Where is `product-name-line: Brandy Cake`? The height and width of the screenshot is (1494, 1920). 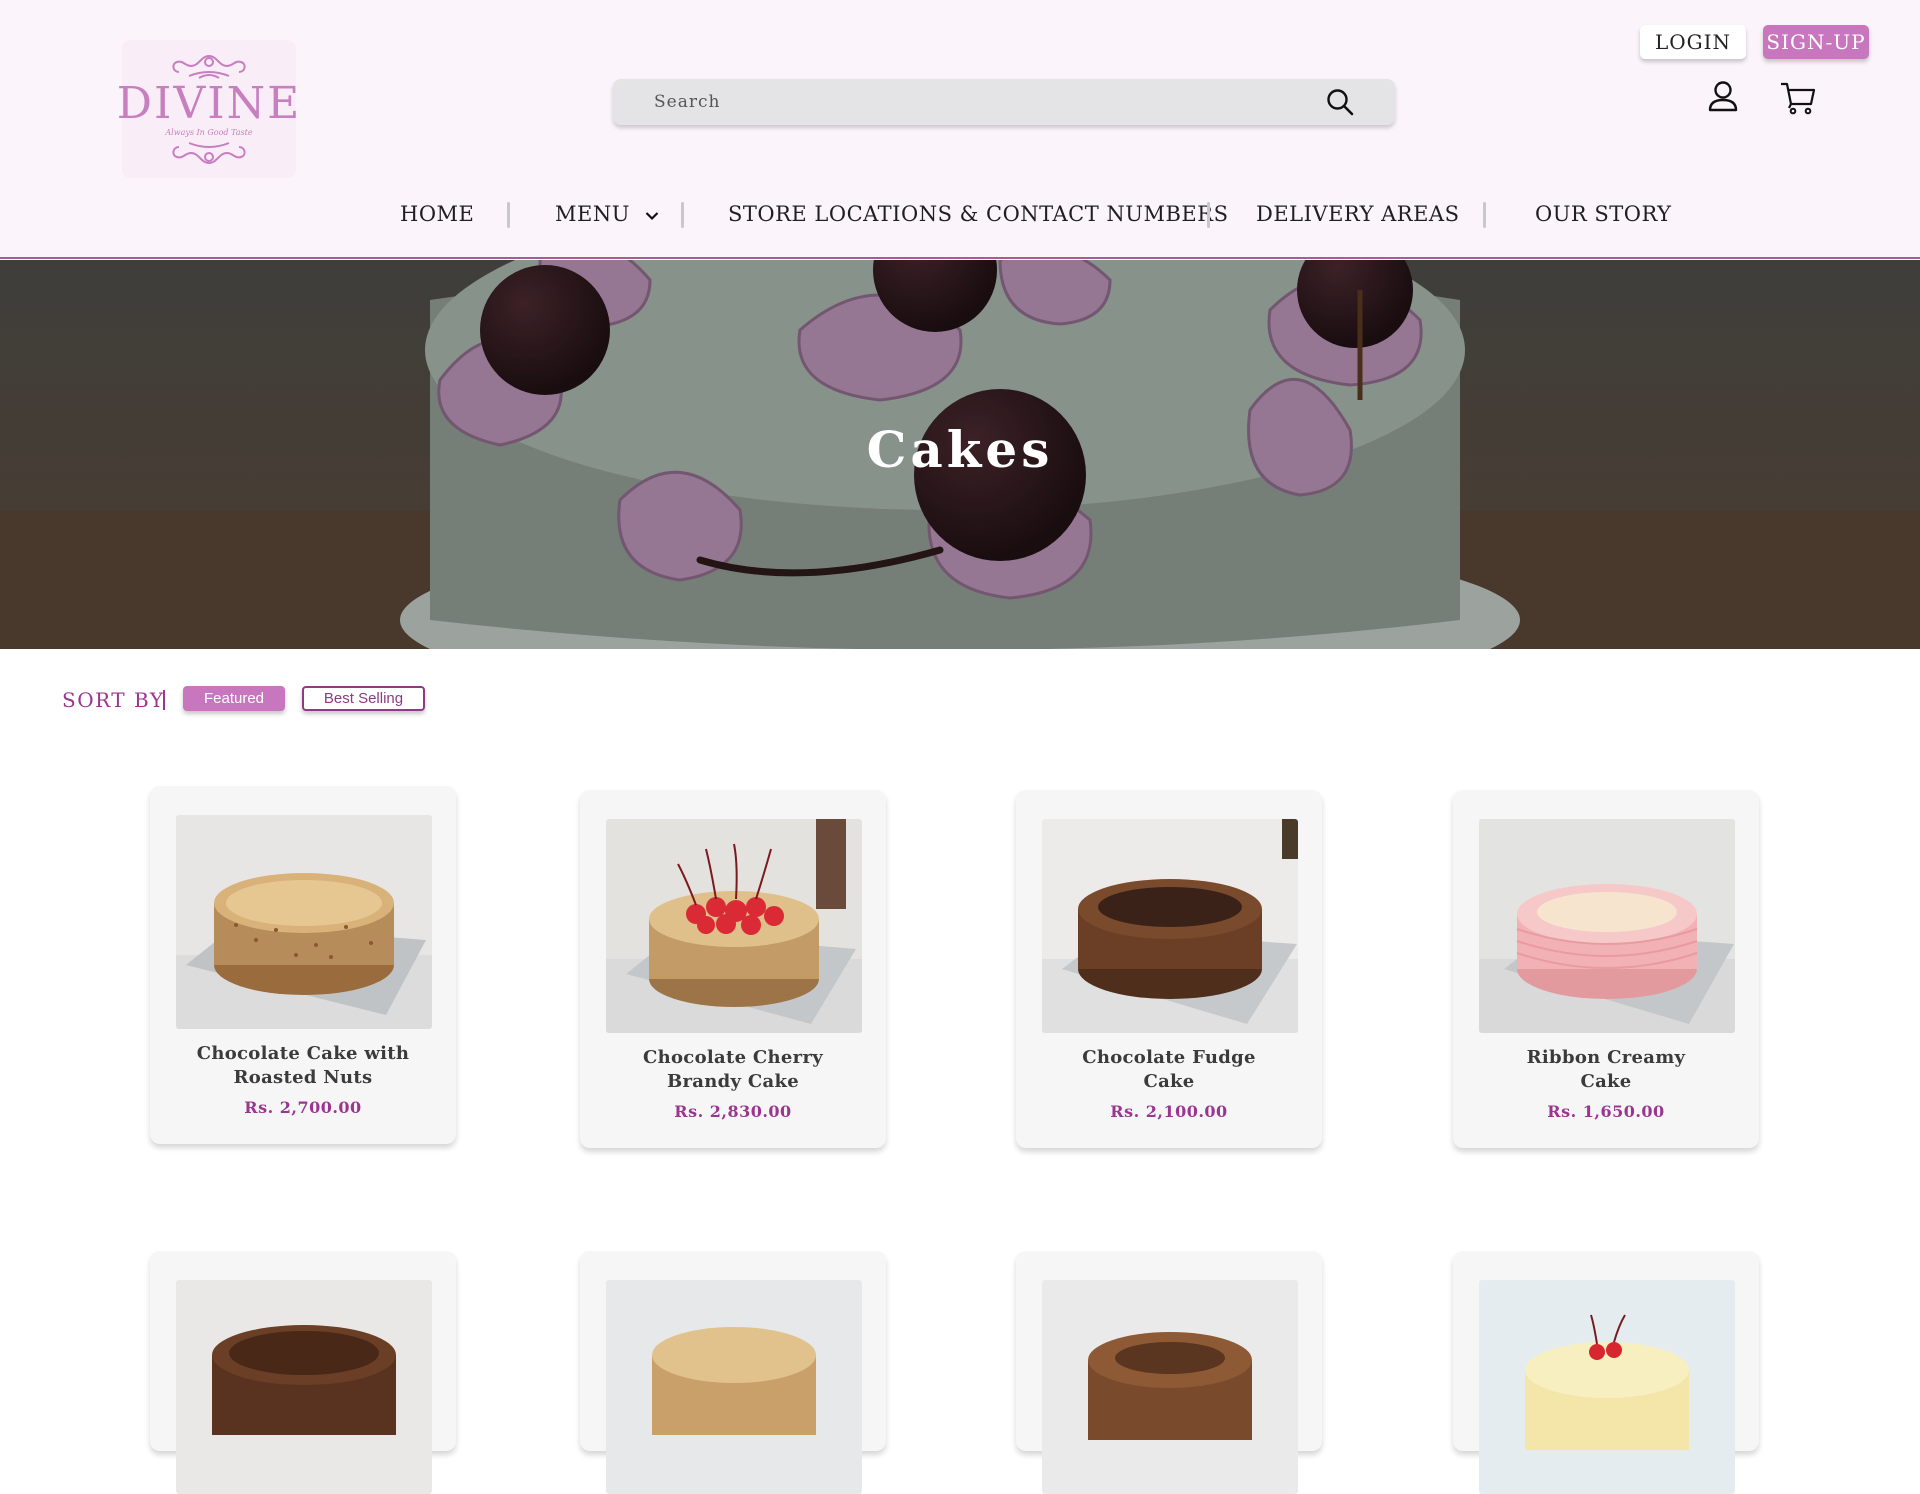 product-name-line: Brandy Cake is located at coordinates (733, 1081).